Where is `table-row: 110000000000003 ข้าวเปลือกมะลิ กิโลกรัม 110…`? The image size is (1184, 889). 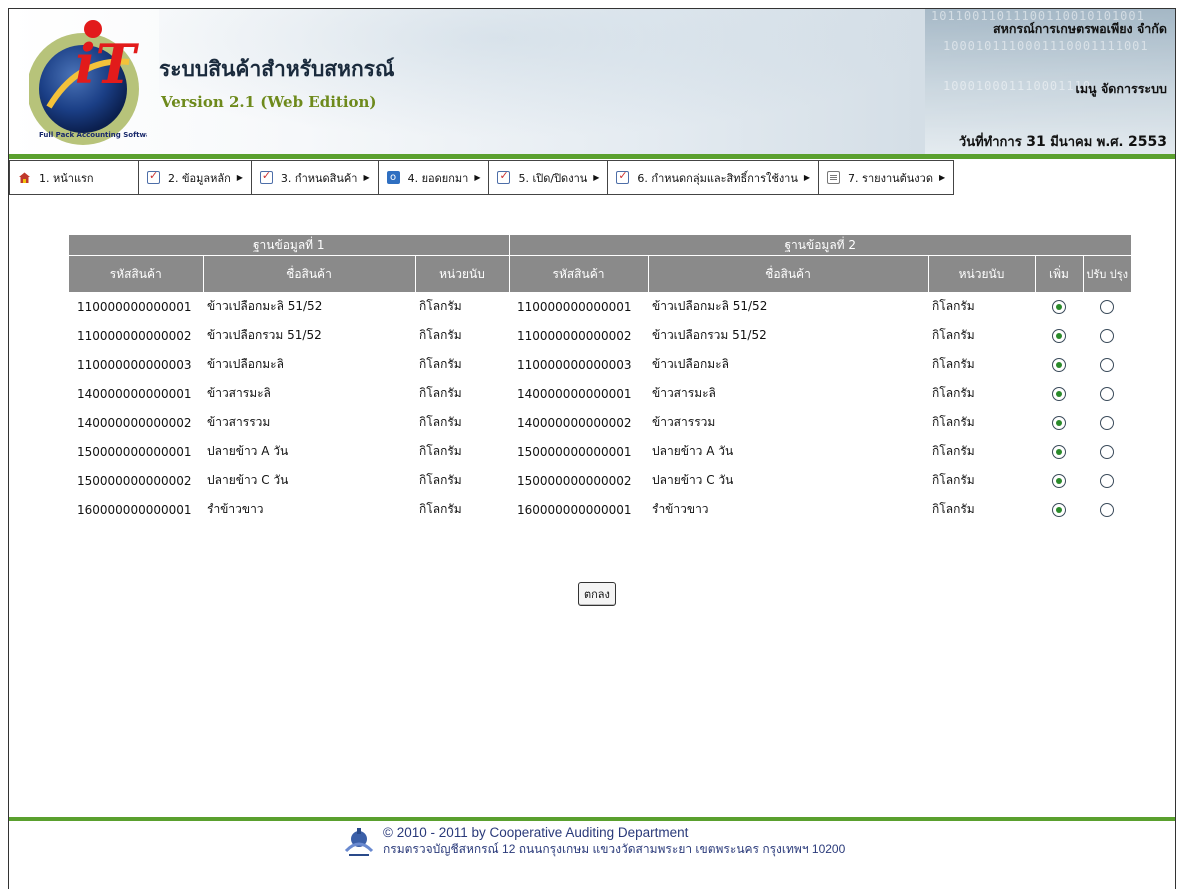
table-row: 110000000000003 ข้าวเปลือกมะลิ กิโลกรัม 110… is located at coordinates (600, 364).